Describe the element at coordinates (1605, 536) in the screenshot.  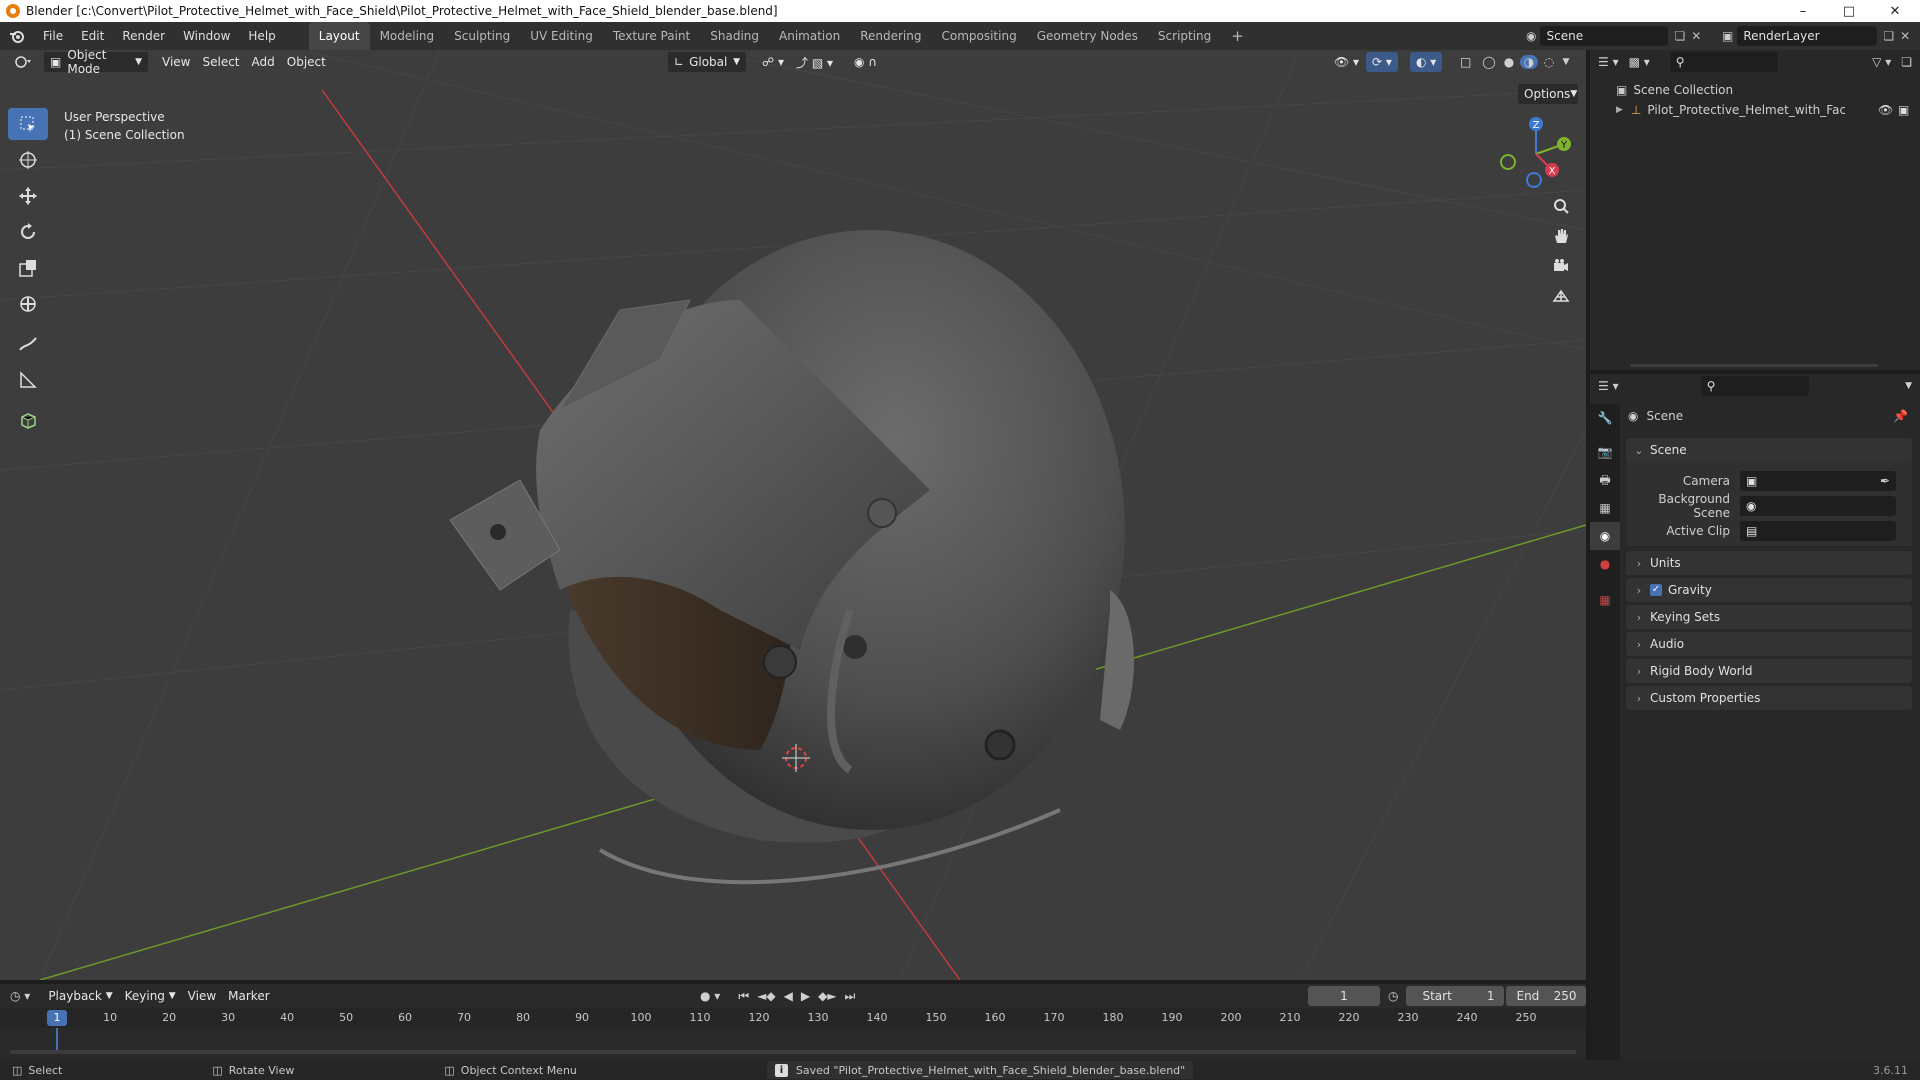
I see `scene-tab-icon: ◉` at that location.